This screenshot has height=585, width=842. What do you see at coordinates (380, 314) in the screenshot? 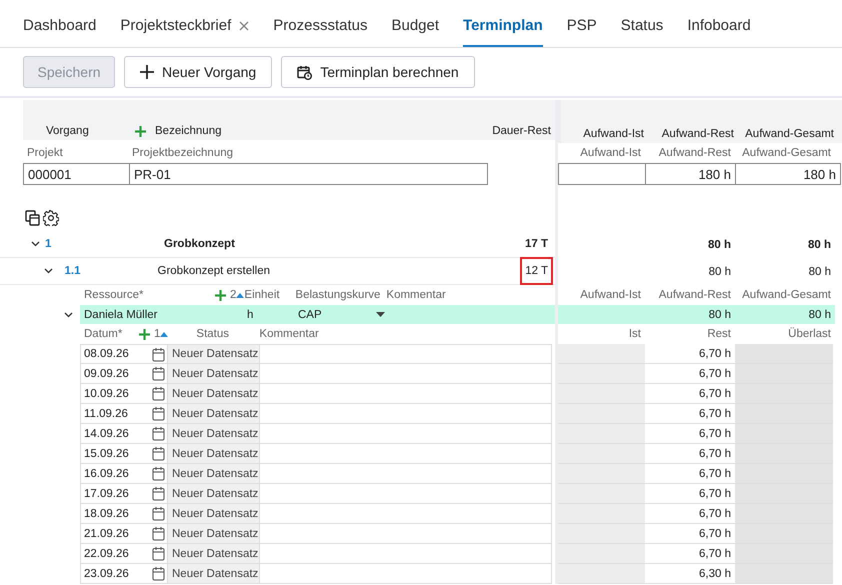
I see `caret-icon` at bounding box center [380, 314].